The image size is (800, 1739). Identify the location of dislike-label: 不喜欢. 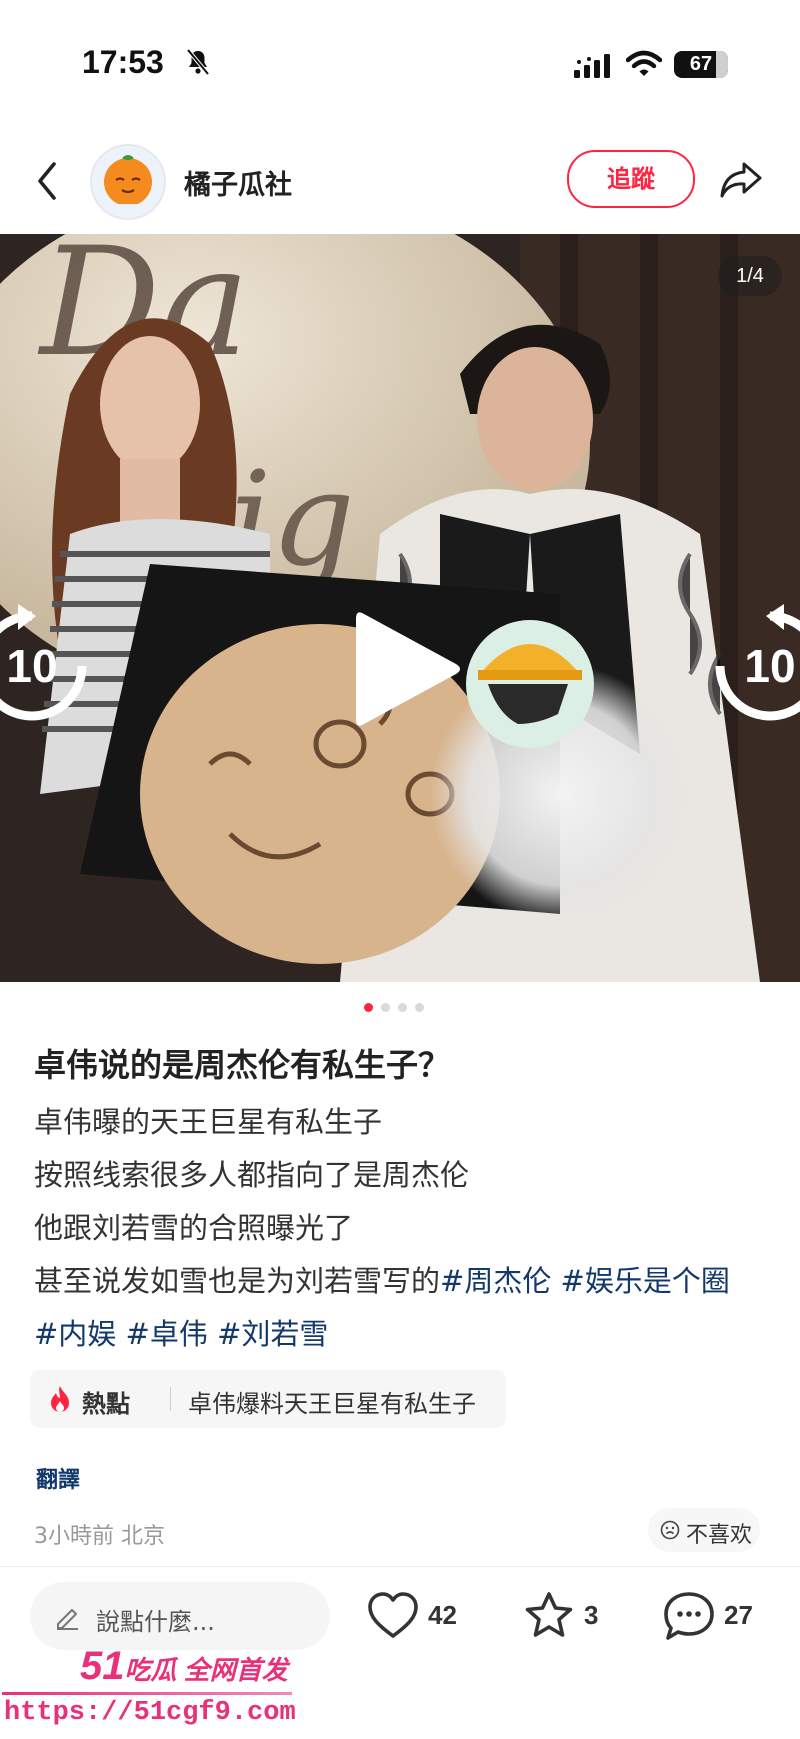
(719, 1535).